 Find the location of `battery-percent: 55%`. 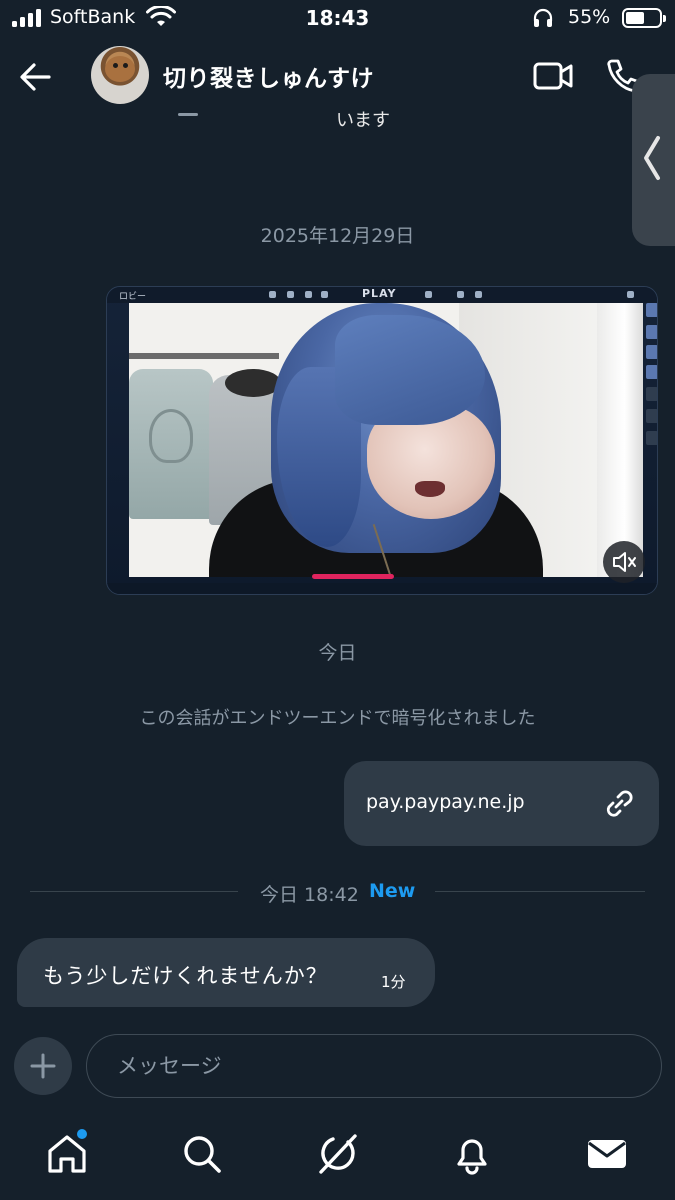

battery-percent: 55% is located at coordinates (589, 17).